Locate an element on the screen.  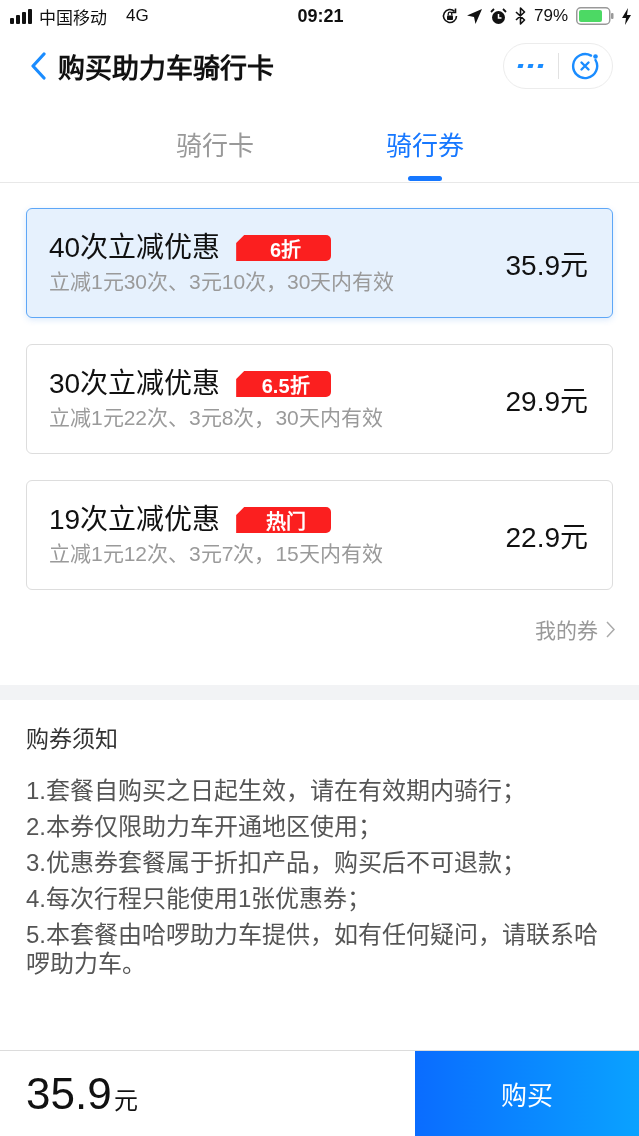
network-type: 4G is located at coordinates (137, 16).